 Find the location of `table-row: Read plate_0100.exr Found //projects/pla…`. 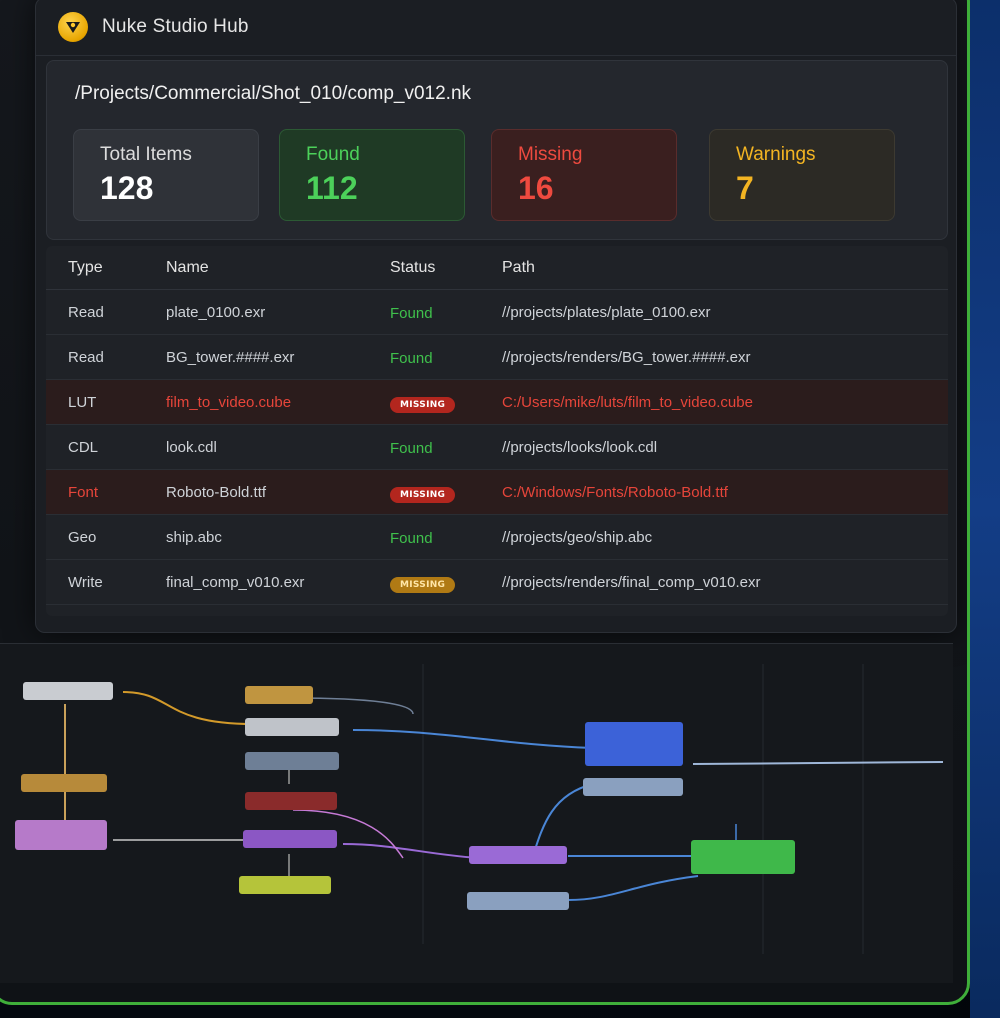

table-row: Read plate_0100.exr Found //projects/pla… is located at coordinates (497, 312).